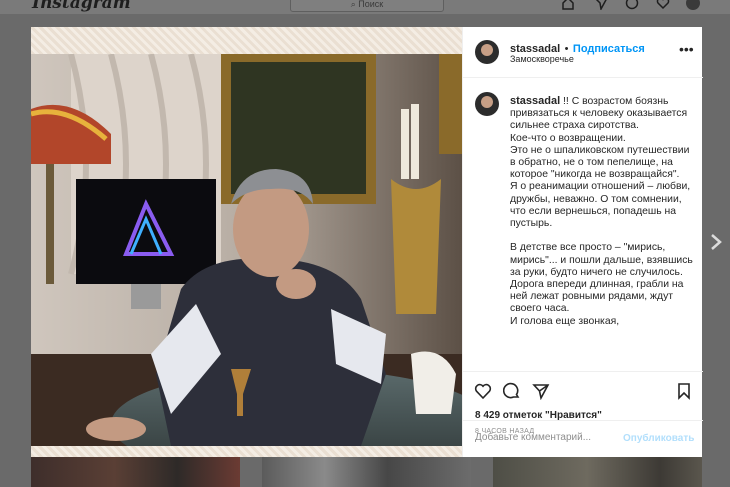  Describe the element at coordinates (716, 242) in the screenshot. I see `next-post-arrow-icon` at that location.